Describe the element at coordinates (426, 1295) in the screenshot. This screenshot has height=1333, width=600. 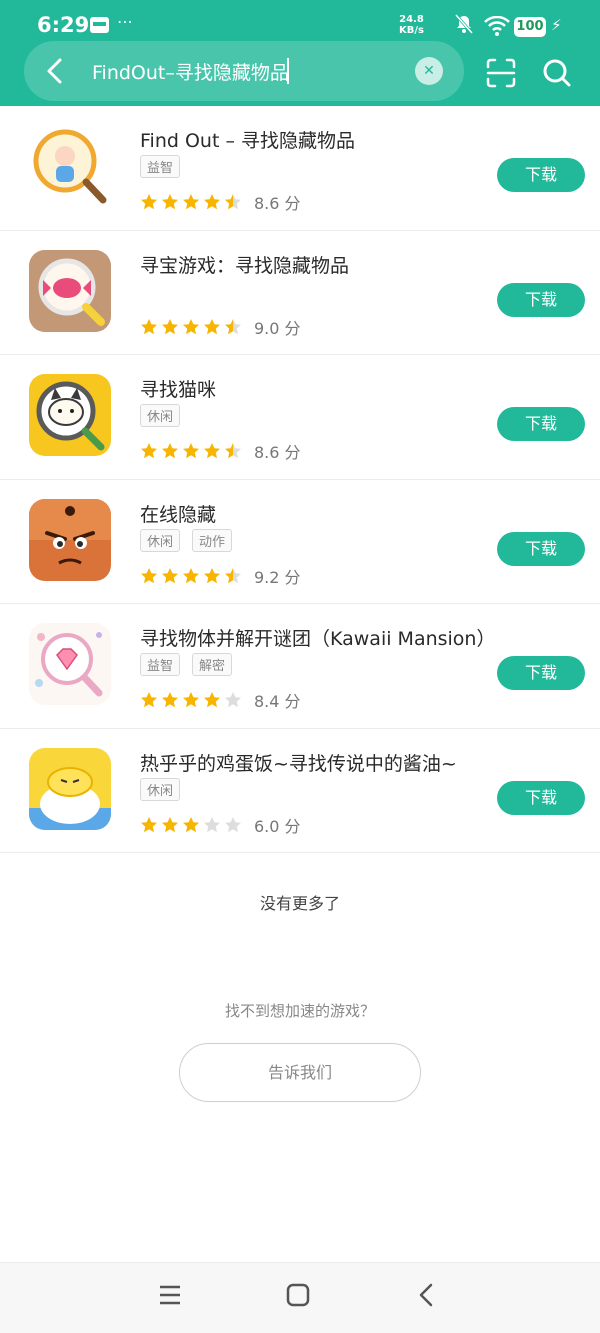
I see `nav-back-icon` at that location.